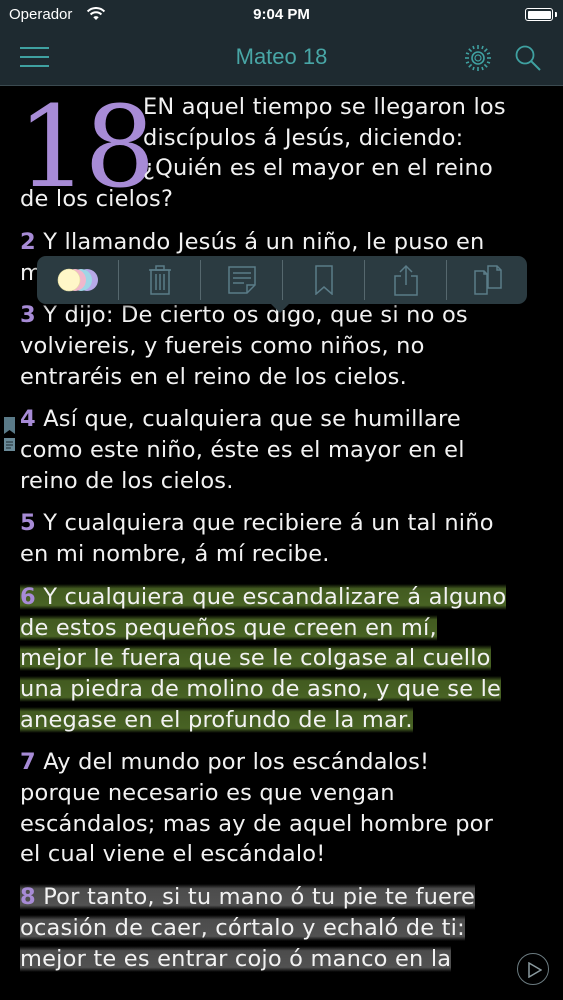  Describe the element at coordinates (175, 554) in the screenshot. I see `verse-line: en mi nombre, á mí recibe.` at that location.